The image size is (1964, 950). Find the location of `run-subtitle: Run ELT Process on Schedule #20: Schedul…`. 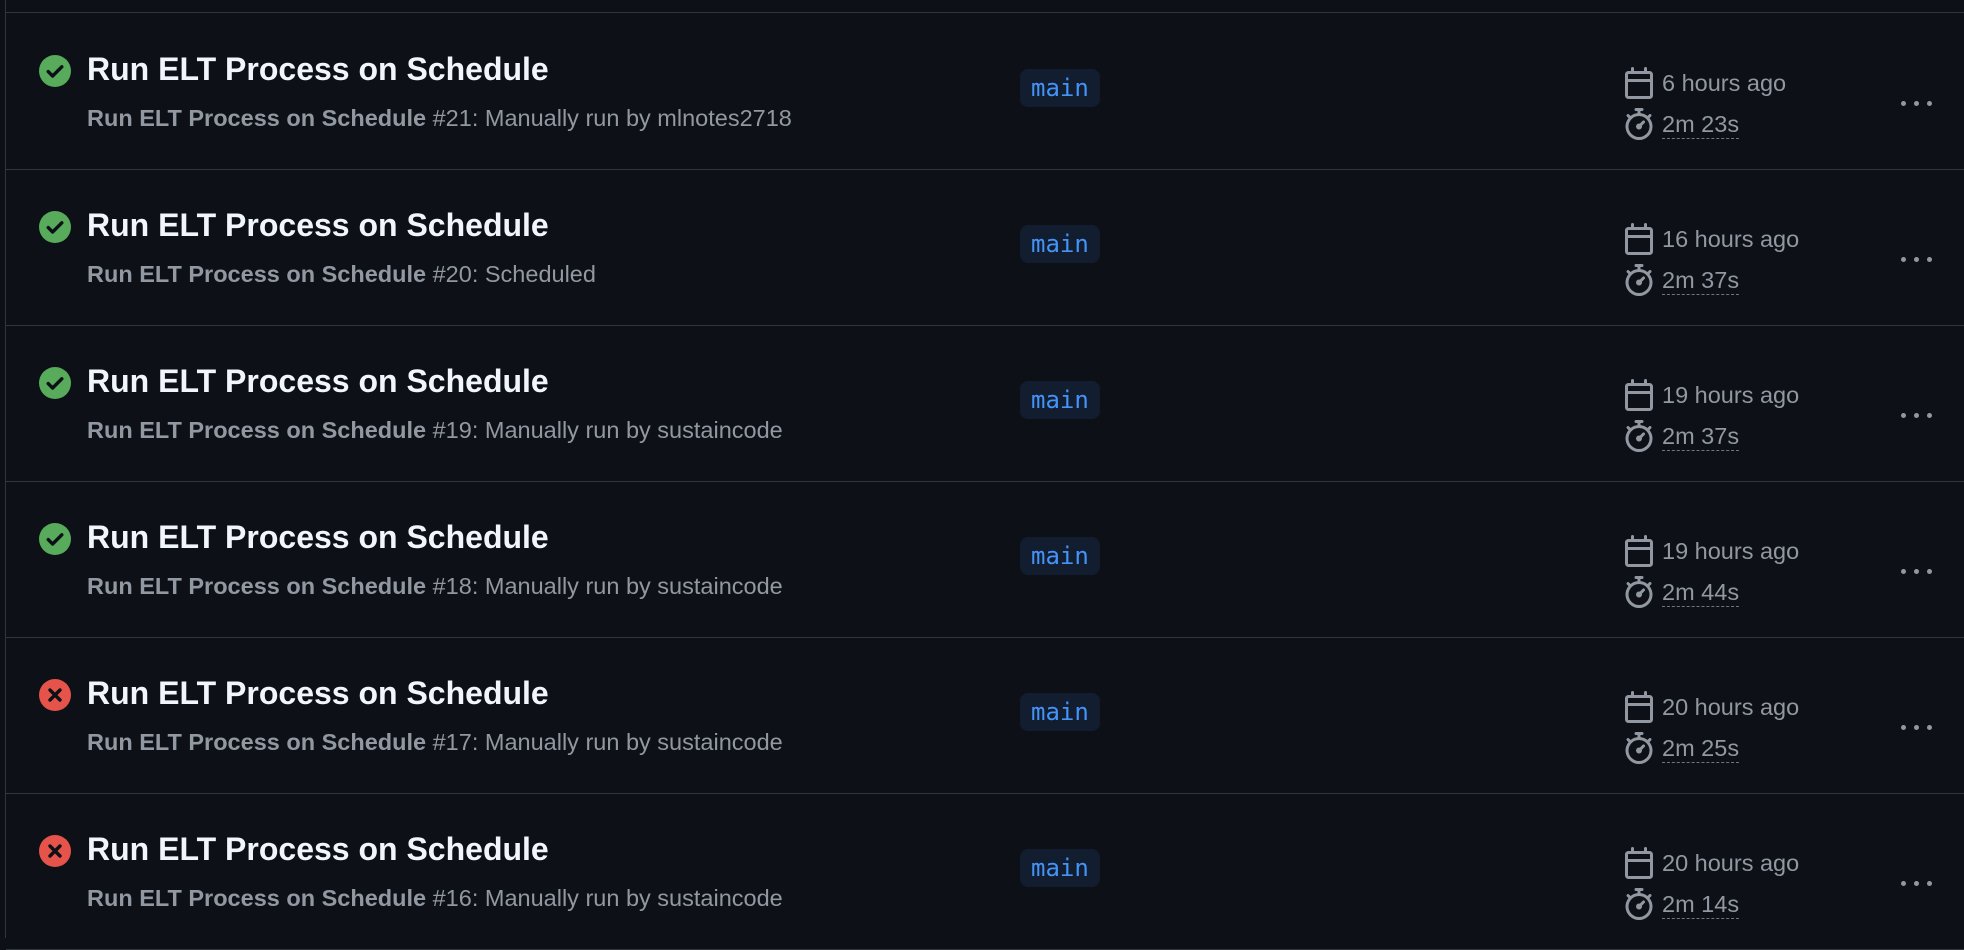

run-subtitle: Run ELT Process on Schedule #20: Schedul… is located at coordinates (341, 274).